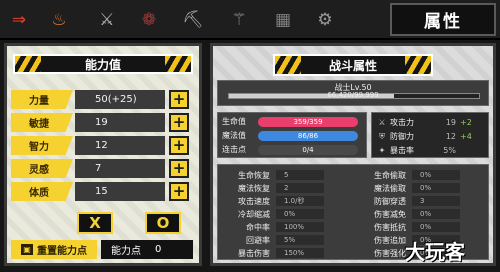 This screenshot has width=500, height=272. I want to click on secondary-stat-label: 魔法偷取, so click(390, 188).